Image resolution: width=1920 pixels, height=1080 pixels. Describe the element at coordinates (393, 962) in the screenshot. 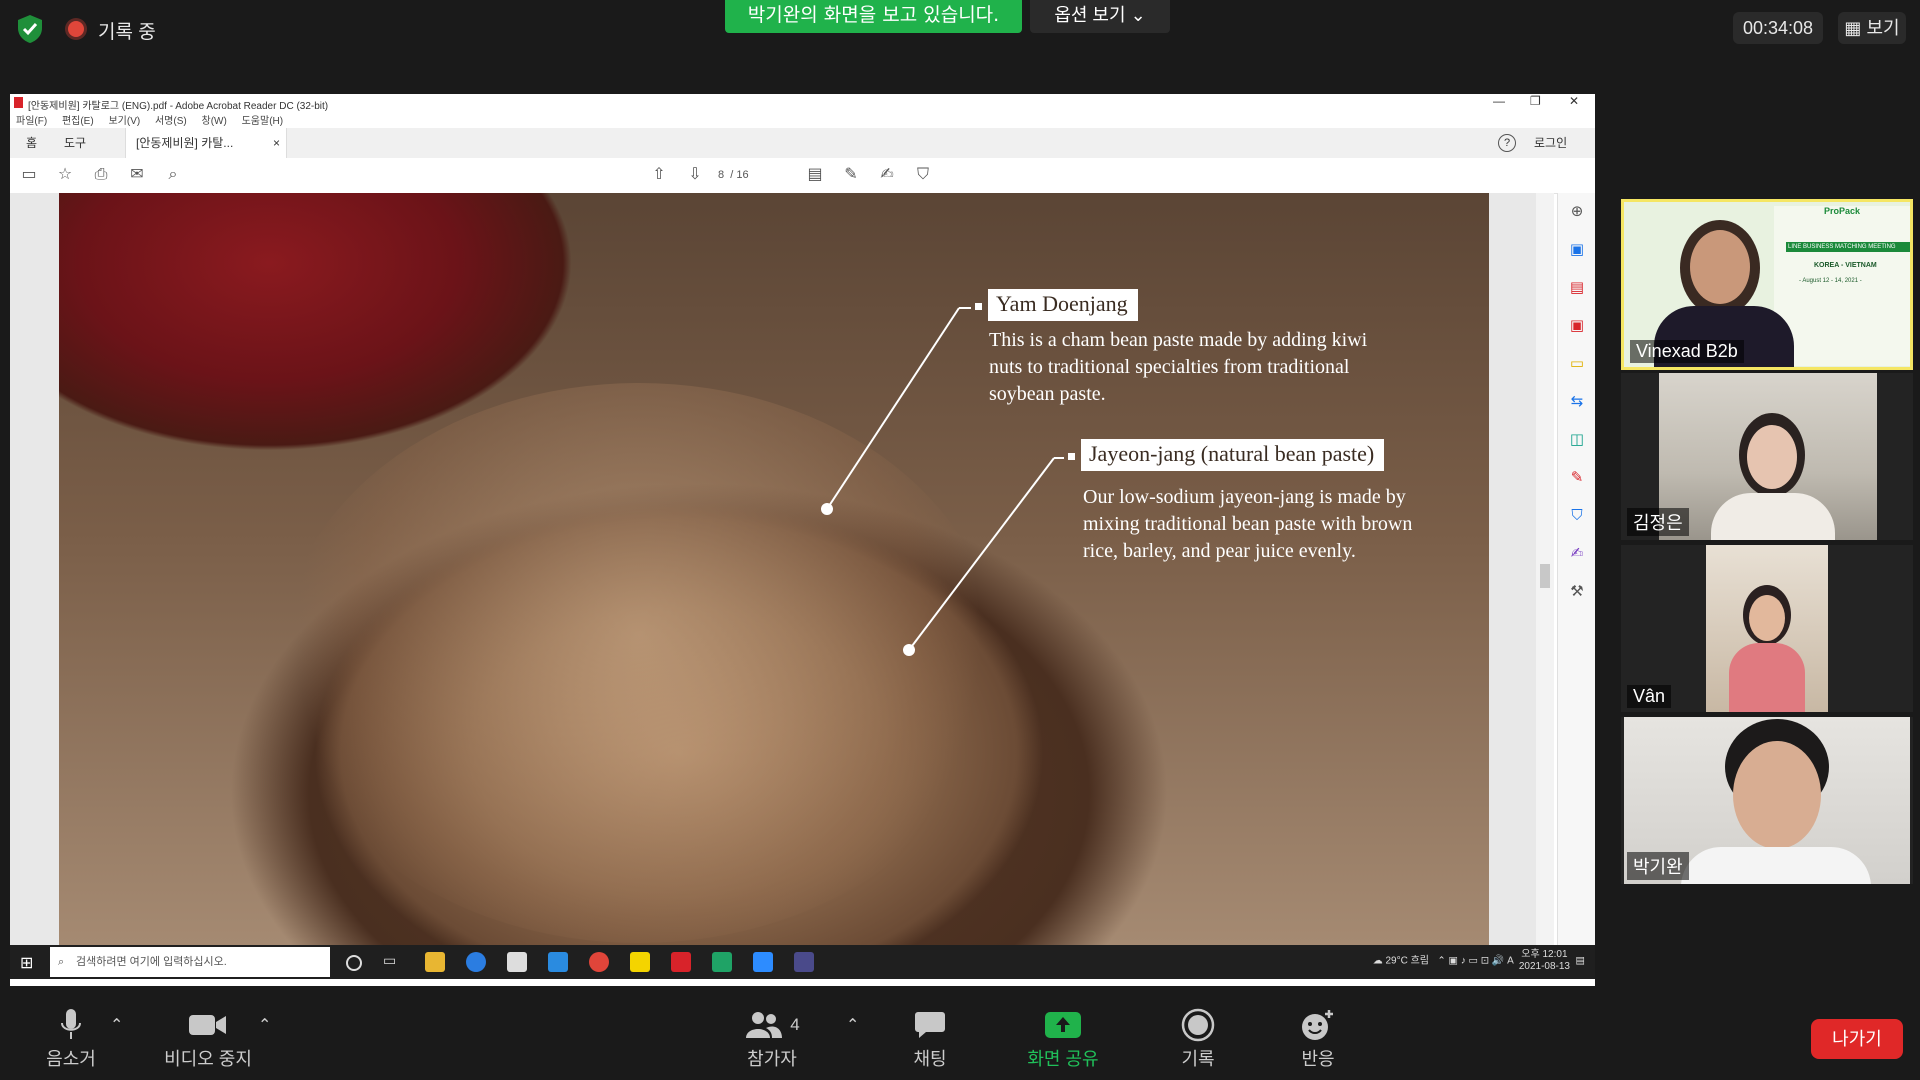

I see `task-view-icon: ▭` at that location.